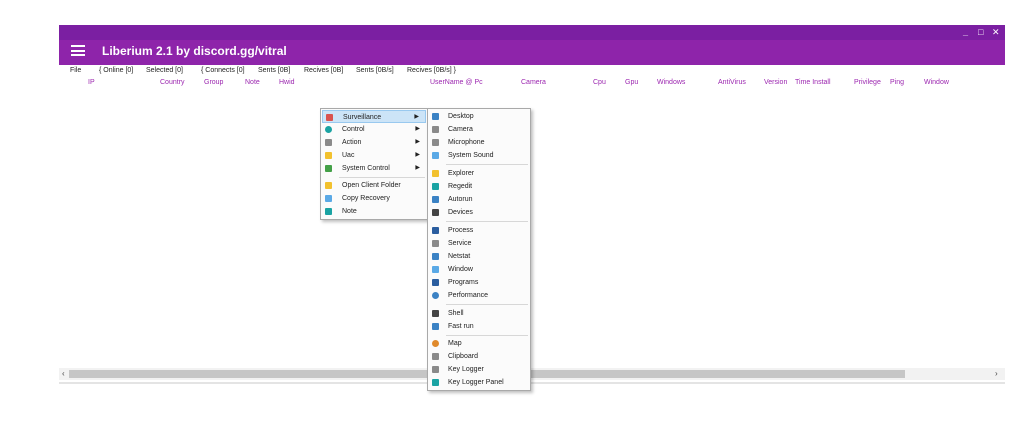 Image resolution: width=1024 pixels, height=429 pixels. What do you see at coordinates (435, 256) in the screenshot?
I see `netstat-icon` at bounding box center [435, 256].